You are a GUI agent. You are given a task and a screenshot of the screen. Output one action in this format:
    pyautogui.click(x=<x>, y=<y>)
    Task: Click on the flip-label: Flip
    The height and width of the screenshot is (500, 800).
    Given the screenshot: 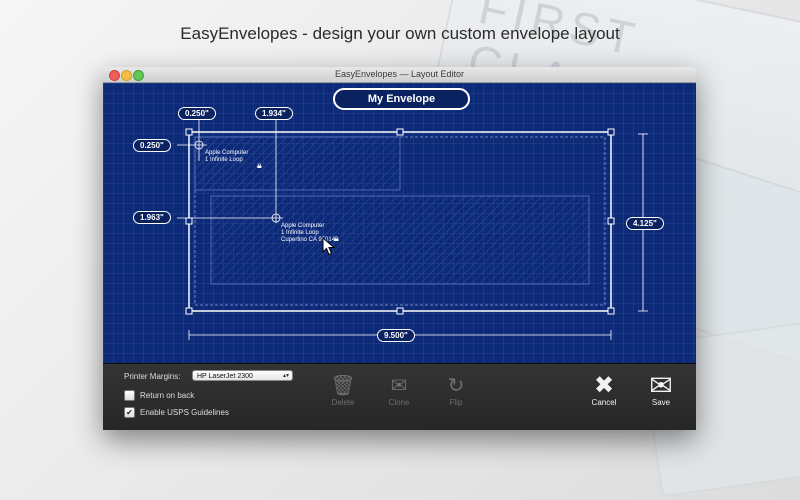 What is the action you would take?
    pyautogui.click(x=456, y=402)
    